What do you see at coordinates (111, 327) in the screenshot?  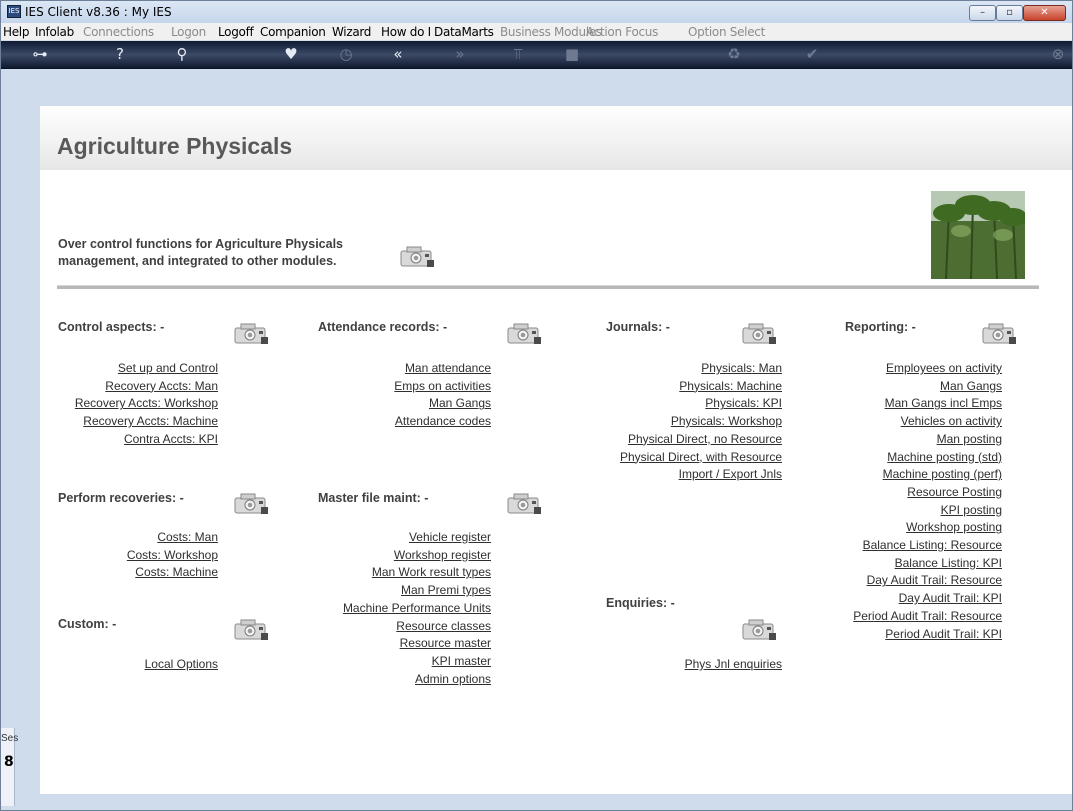 I see `control-heading: Control aspects: -` at bounding box center [111, 327].